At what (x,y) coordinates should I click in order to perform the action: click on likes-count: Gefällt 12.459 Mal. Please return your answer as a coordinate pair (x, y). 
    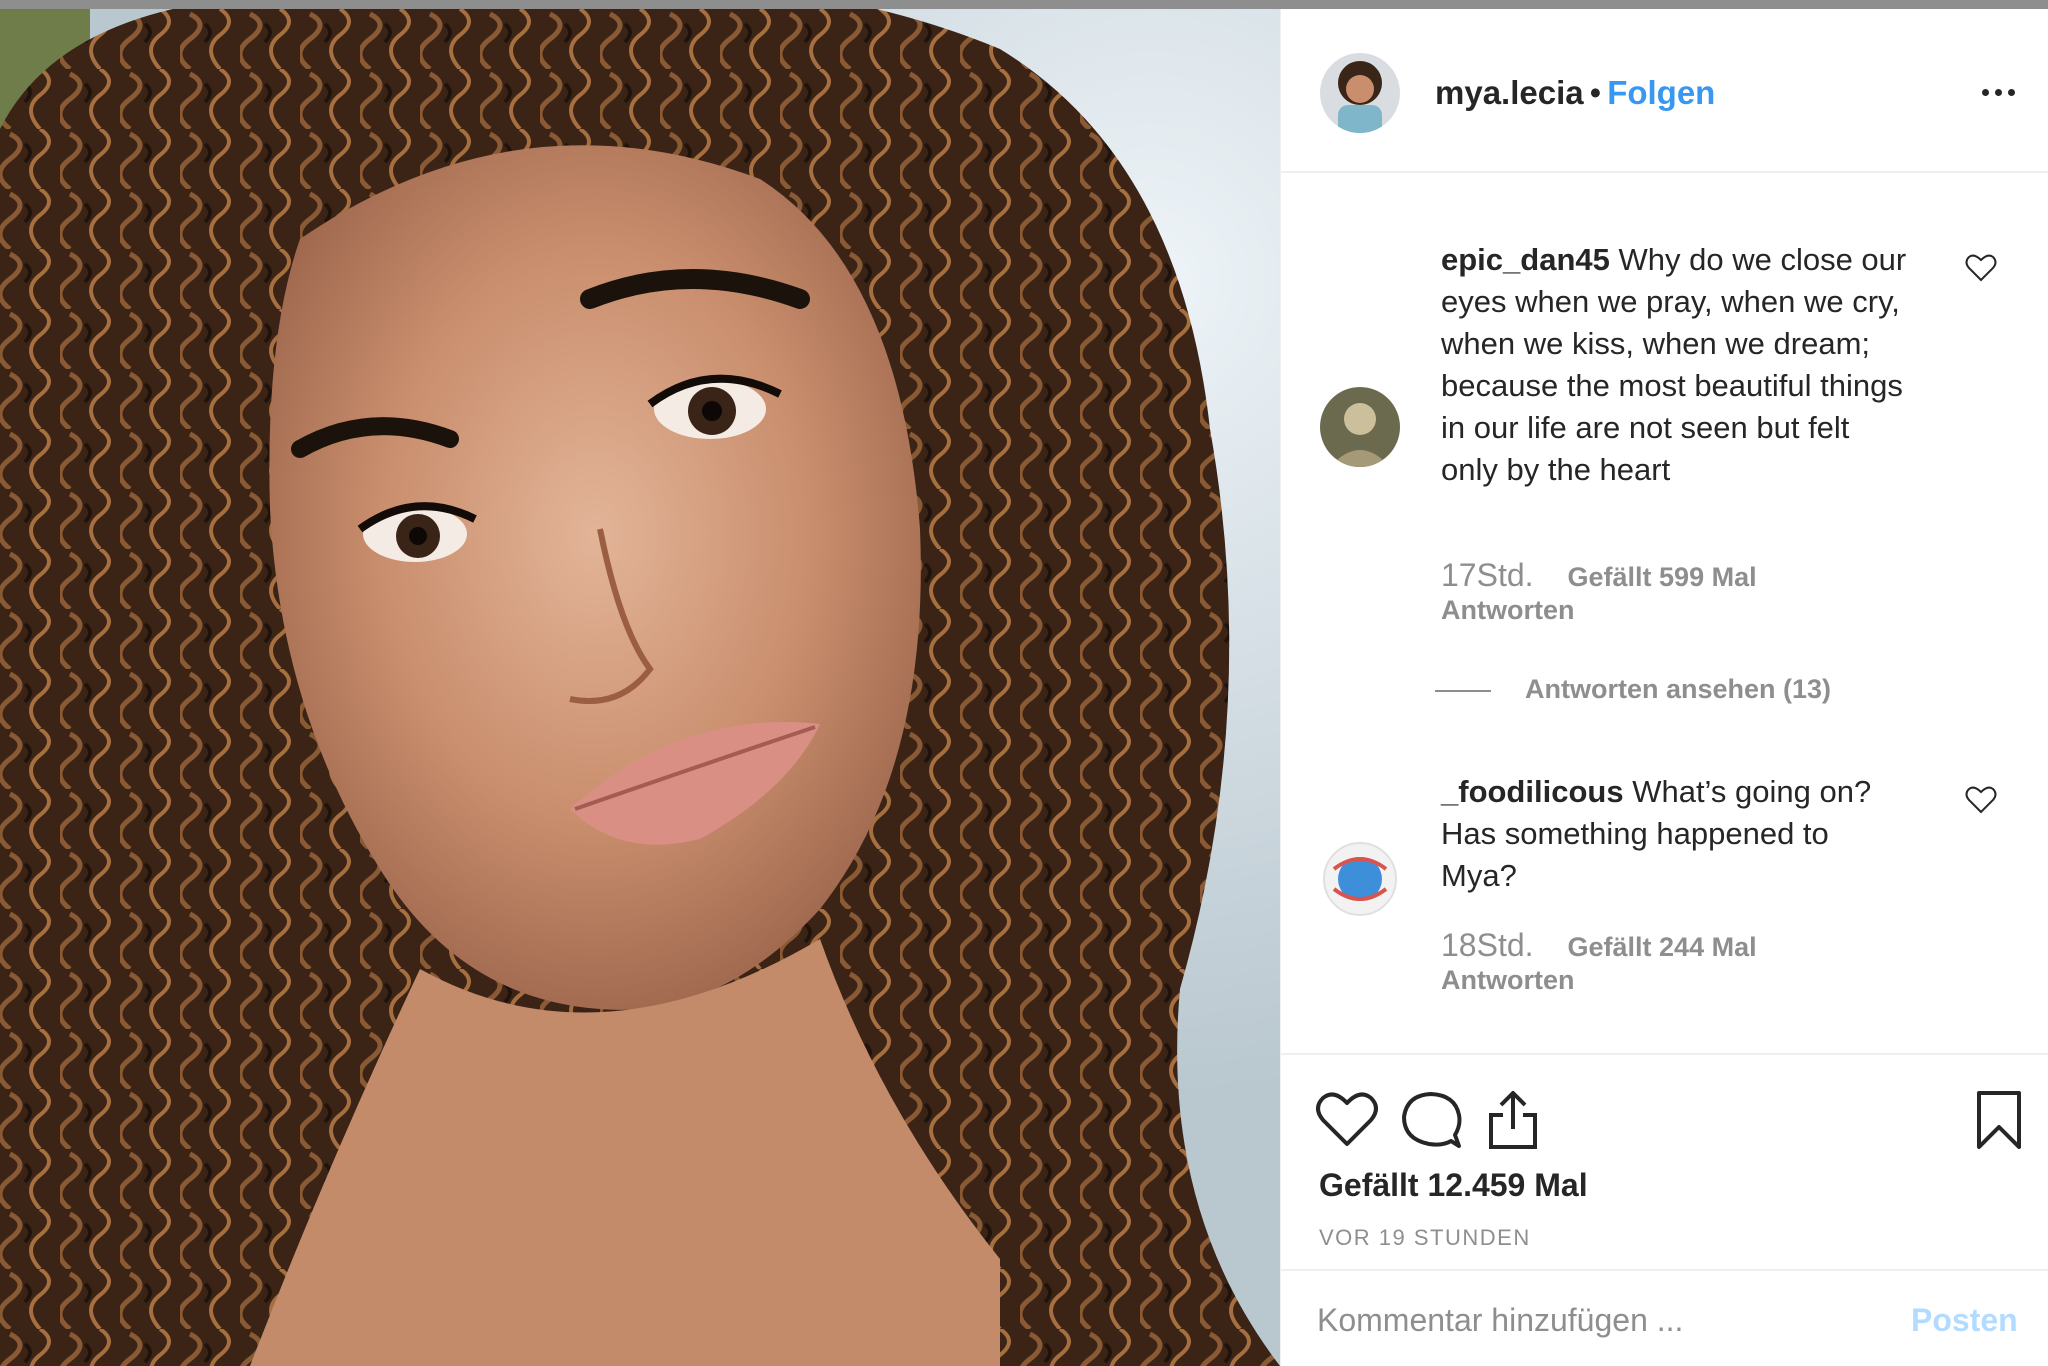
    Looking at the image, I should click on (1453, 1185).